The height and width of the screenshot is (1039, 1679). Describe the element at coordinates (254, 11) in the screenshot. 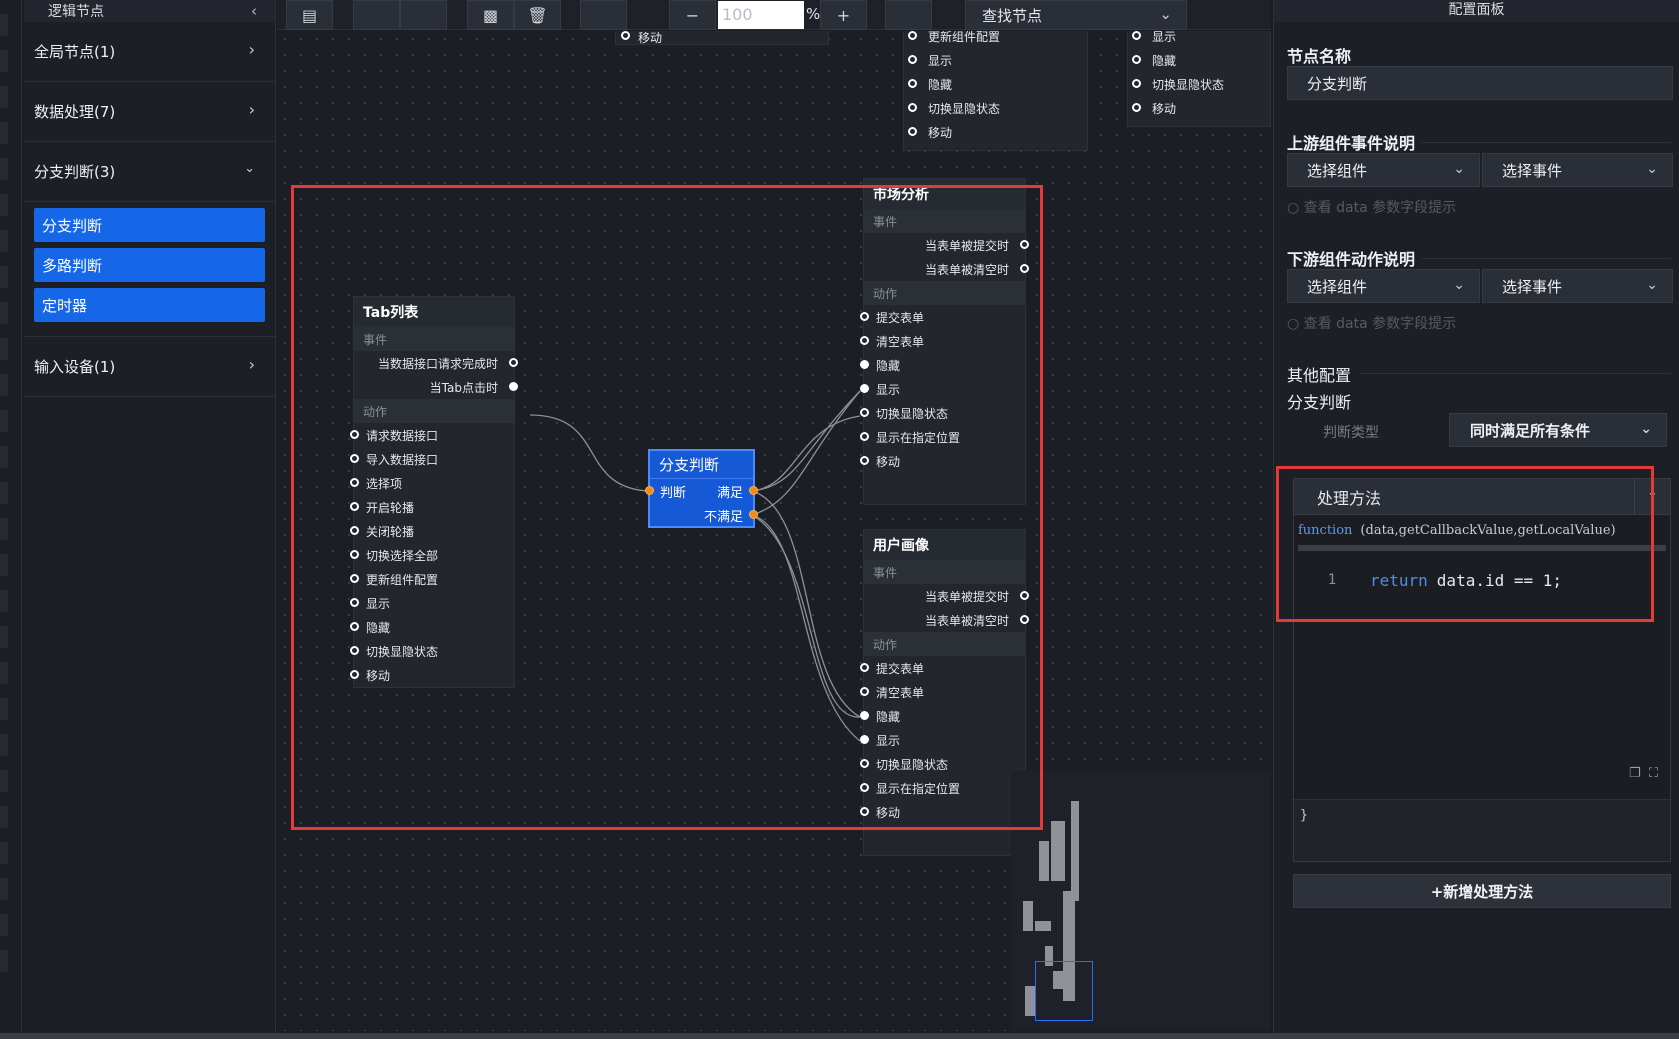

I see `chevron-left-icon: ‹` at that location.